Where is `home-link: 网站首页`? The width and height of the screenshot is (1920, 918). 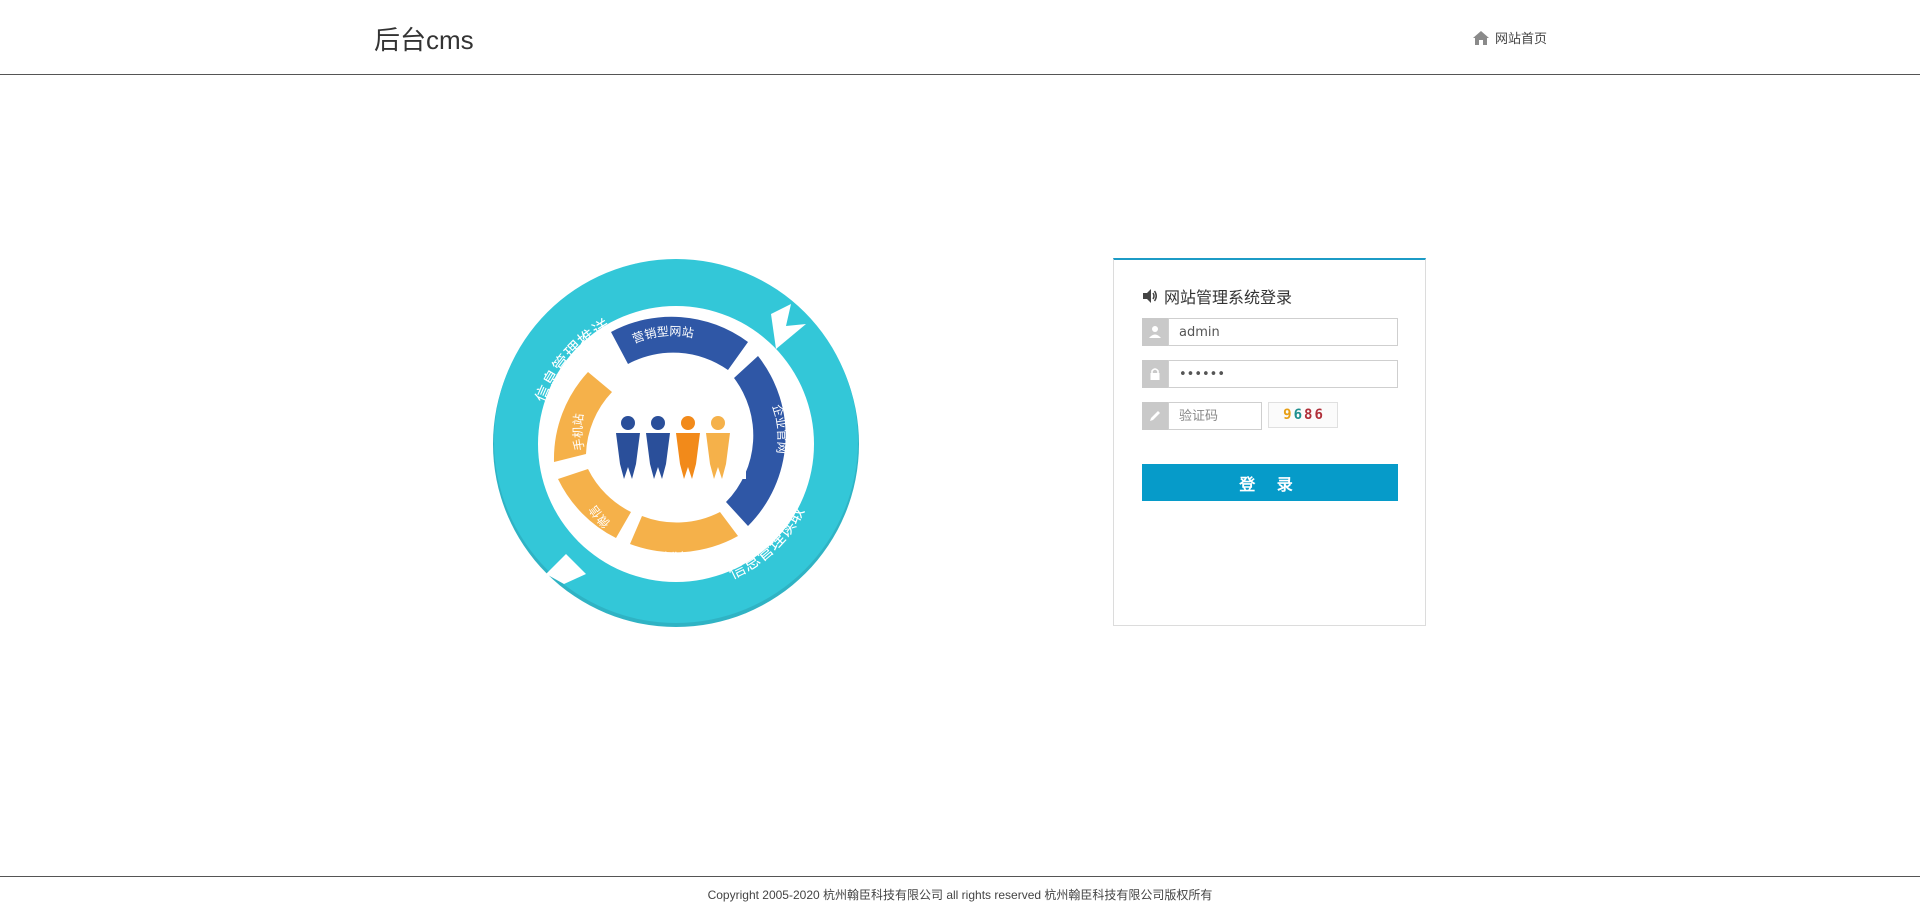
home-link: 网站首页 is located at coordinates (1509, 37).